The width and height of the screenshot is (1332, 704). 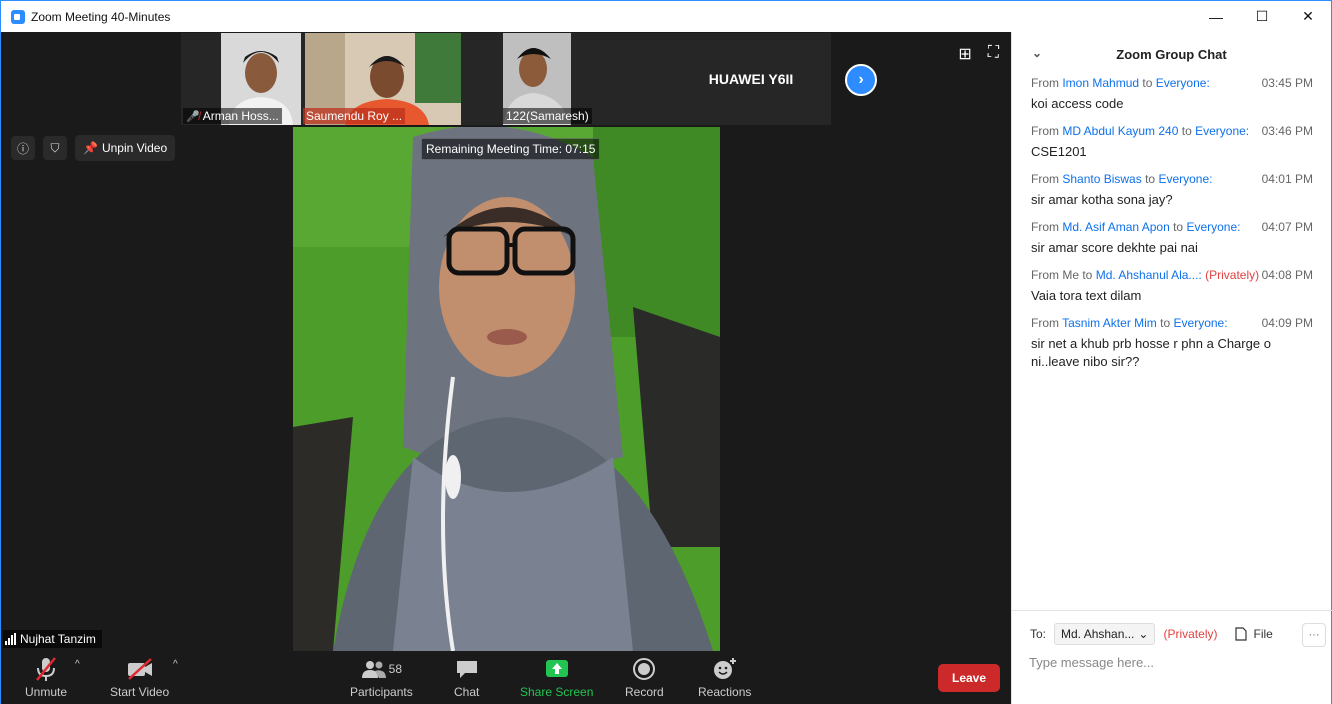 I want to click on reactions-label: Reactions, so click(x=725, y=692).